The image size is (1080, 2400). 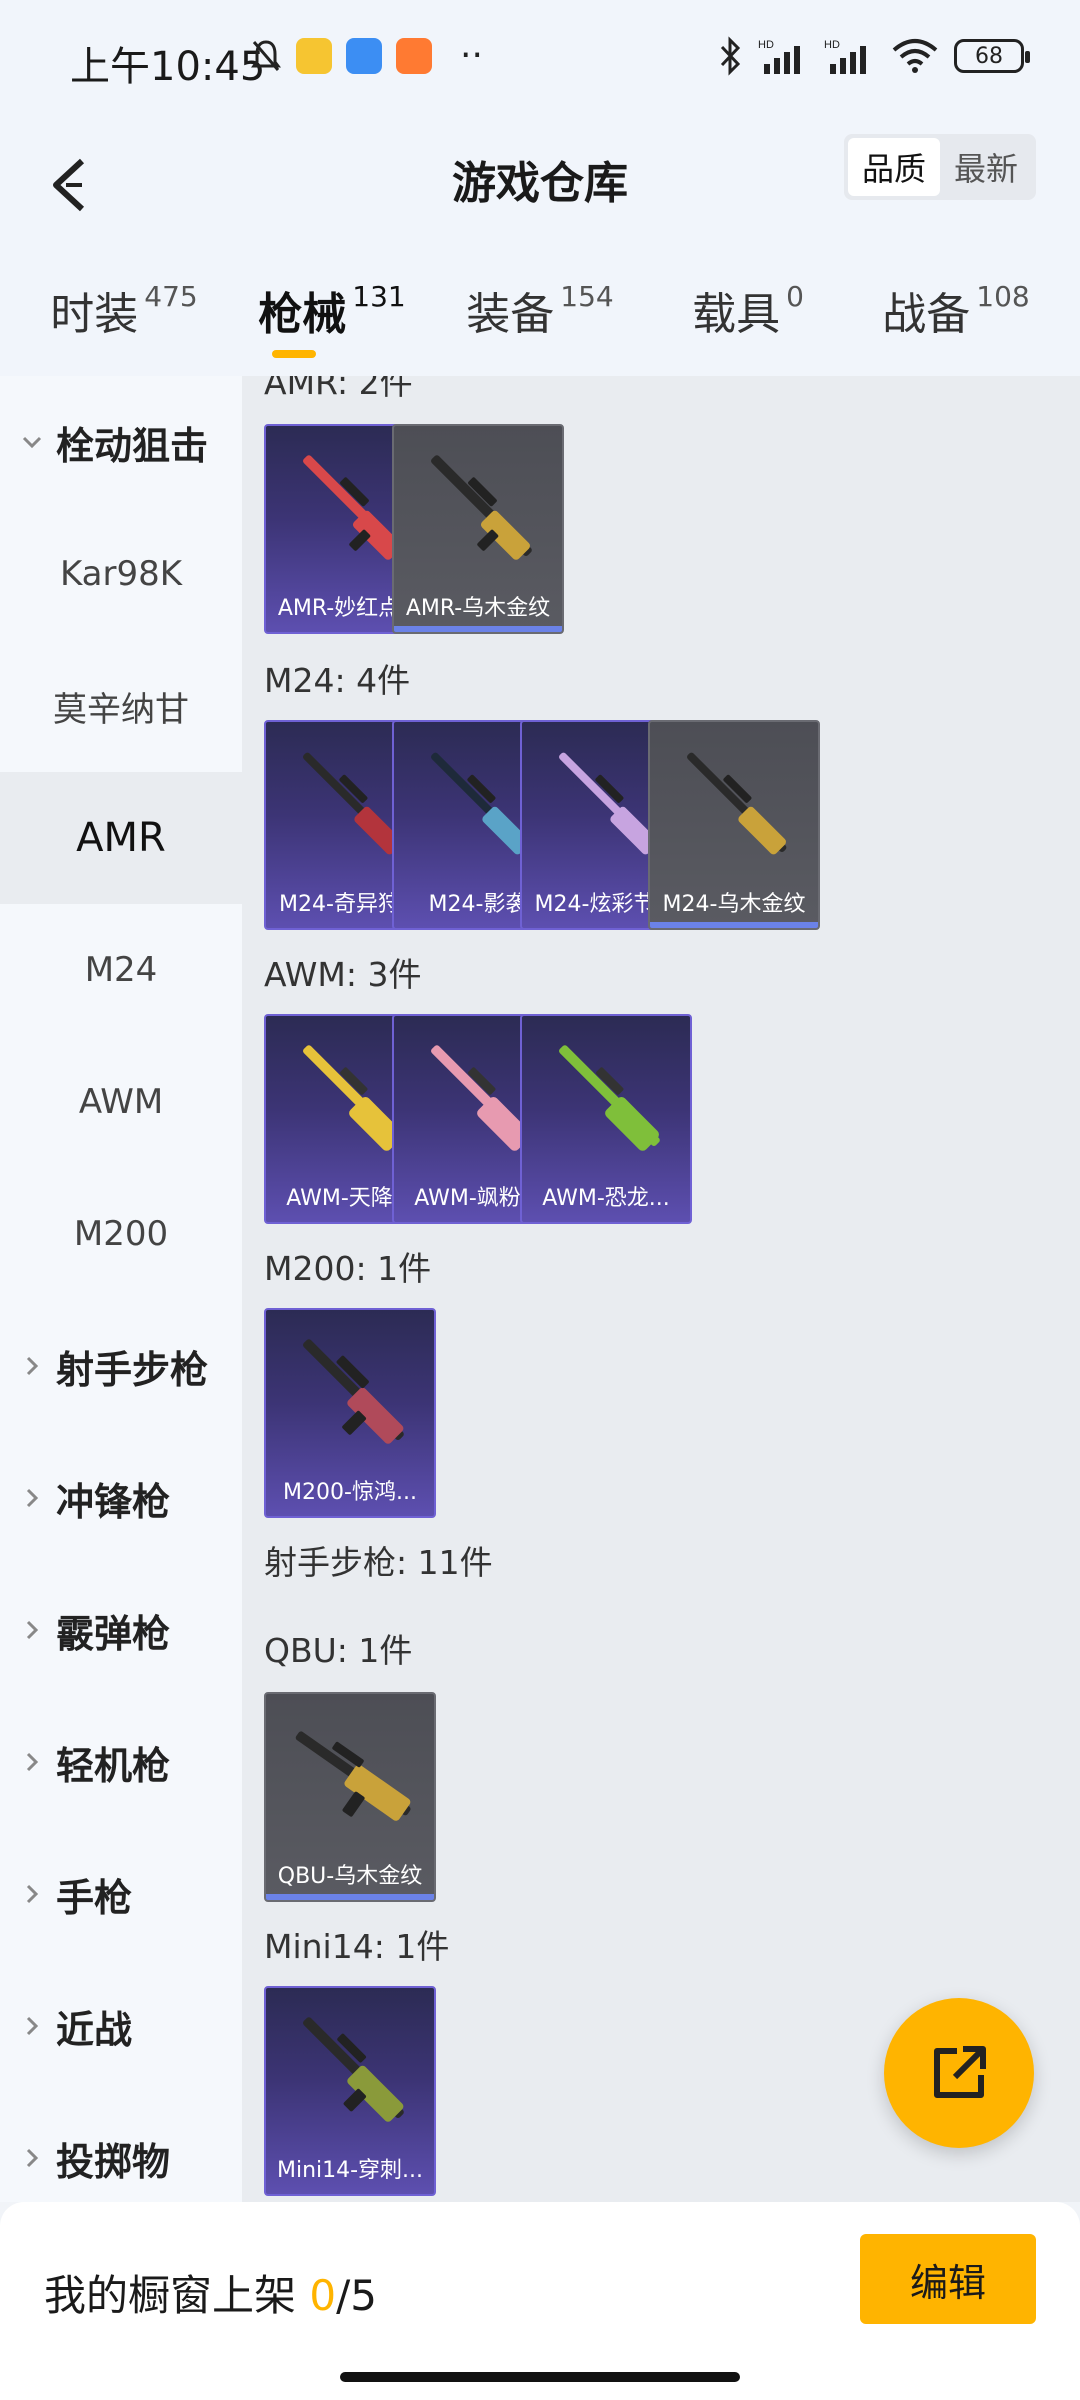 What do you see at coordinates (121, 574) in the screenshot?
I see `sidebar-item-kar98k: Kar98K` at bounding box center [121, 574].